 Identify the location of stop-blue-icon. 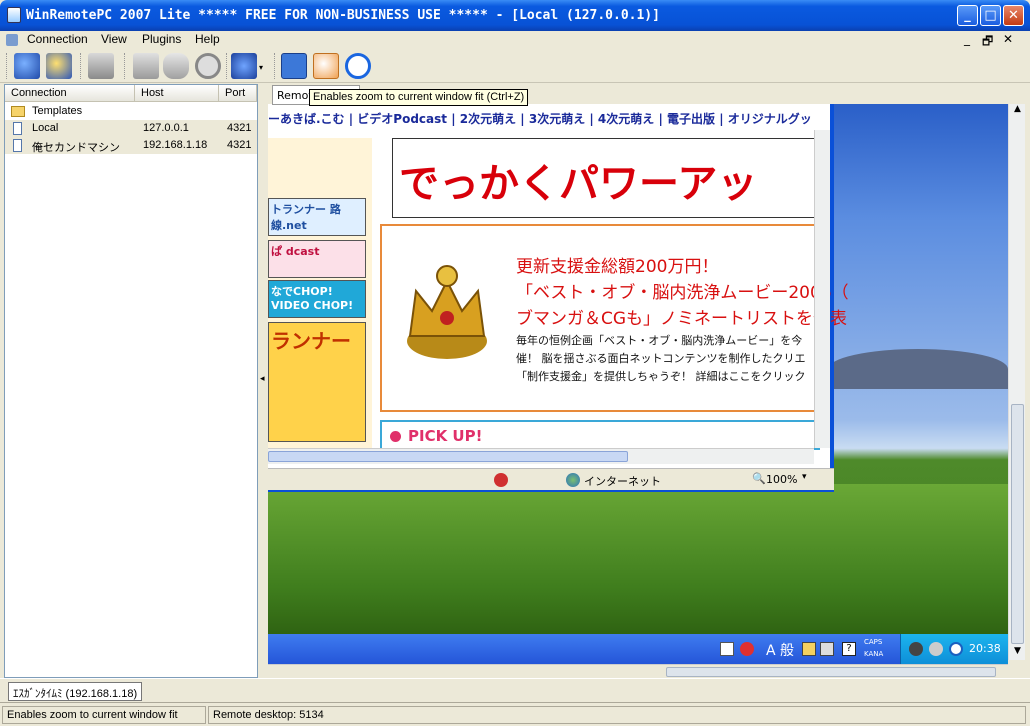
(358, 66).